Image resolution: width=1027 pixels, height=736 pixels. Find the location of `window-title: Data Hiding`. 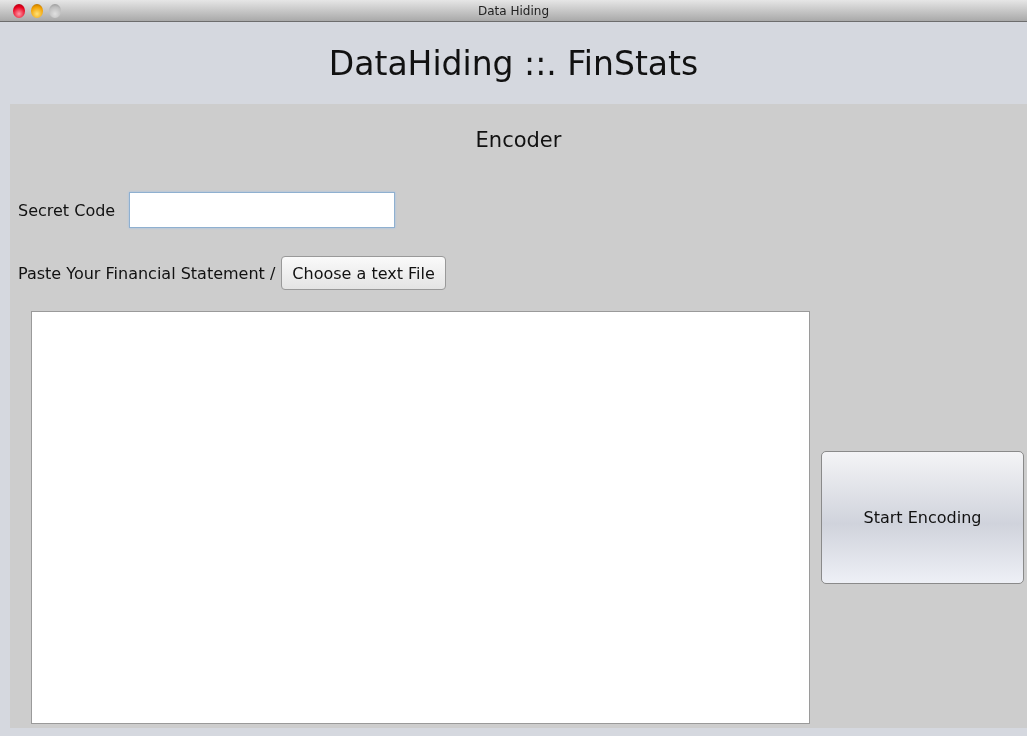

window-title: Data Hiding is located at coordinates (513, 10).